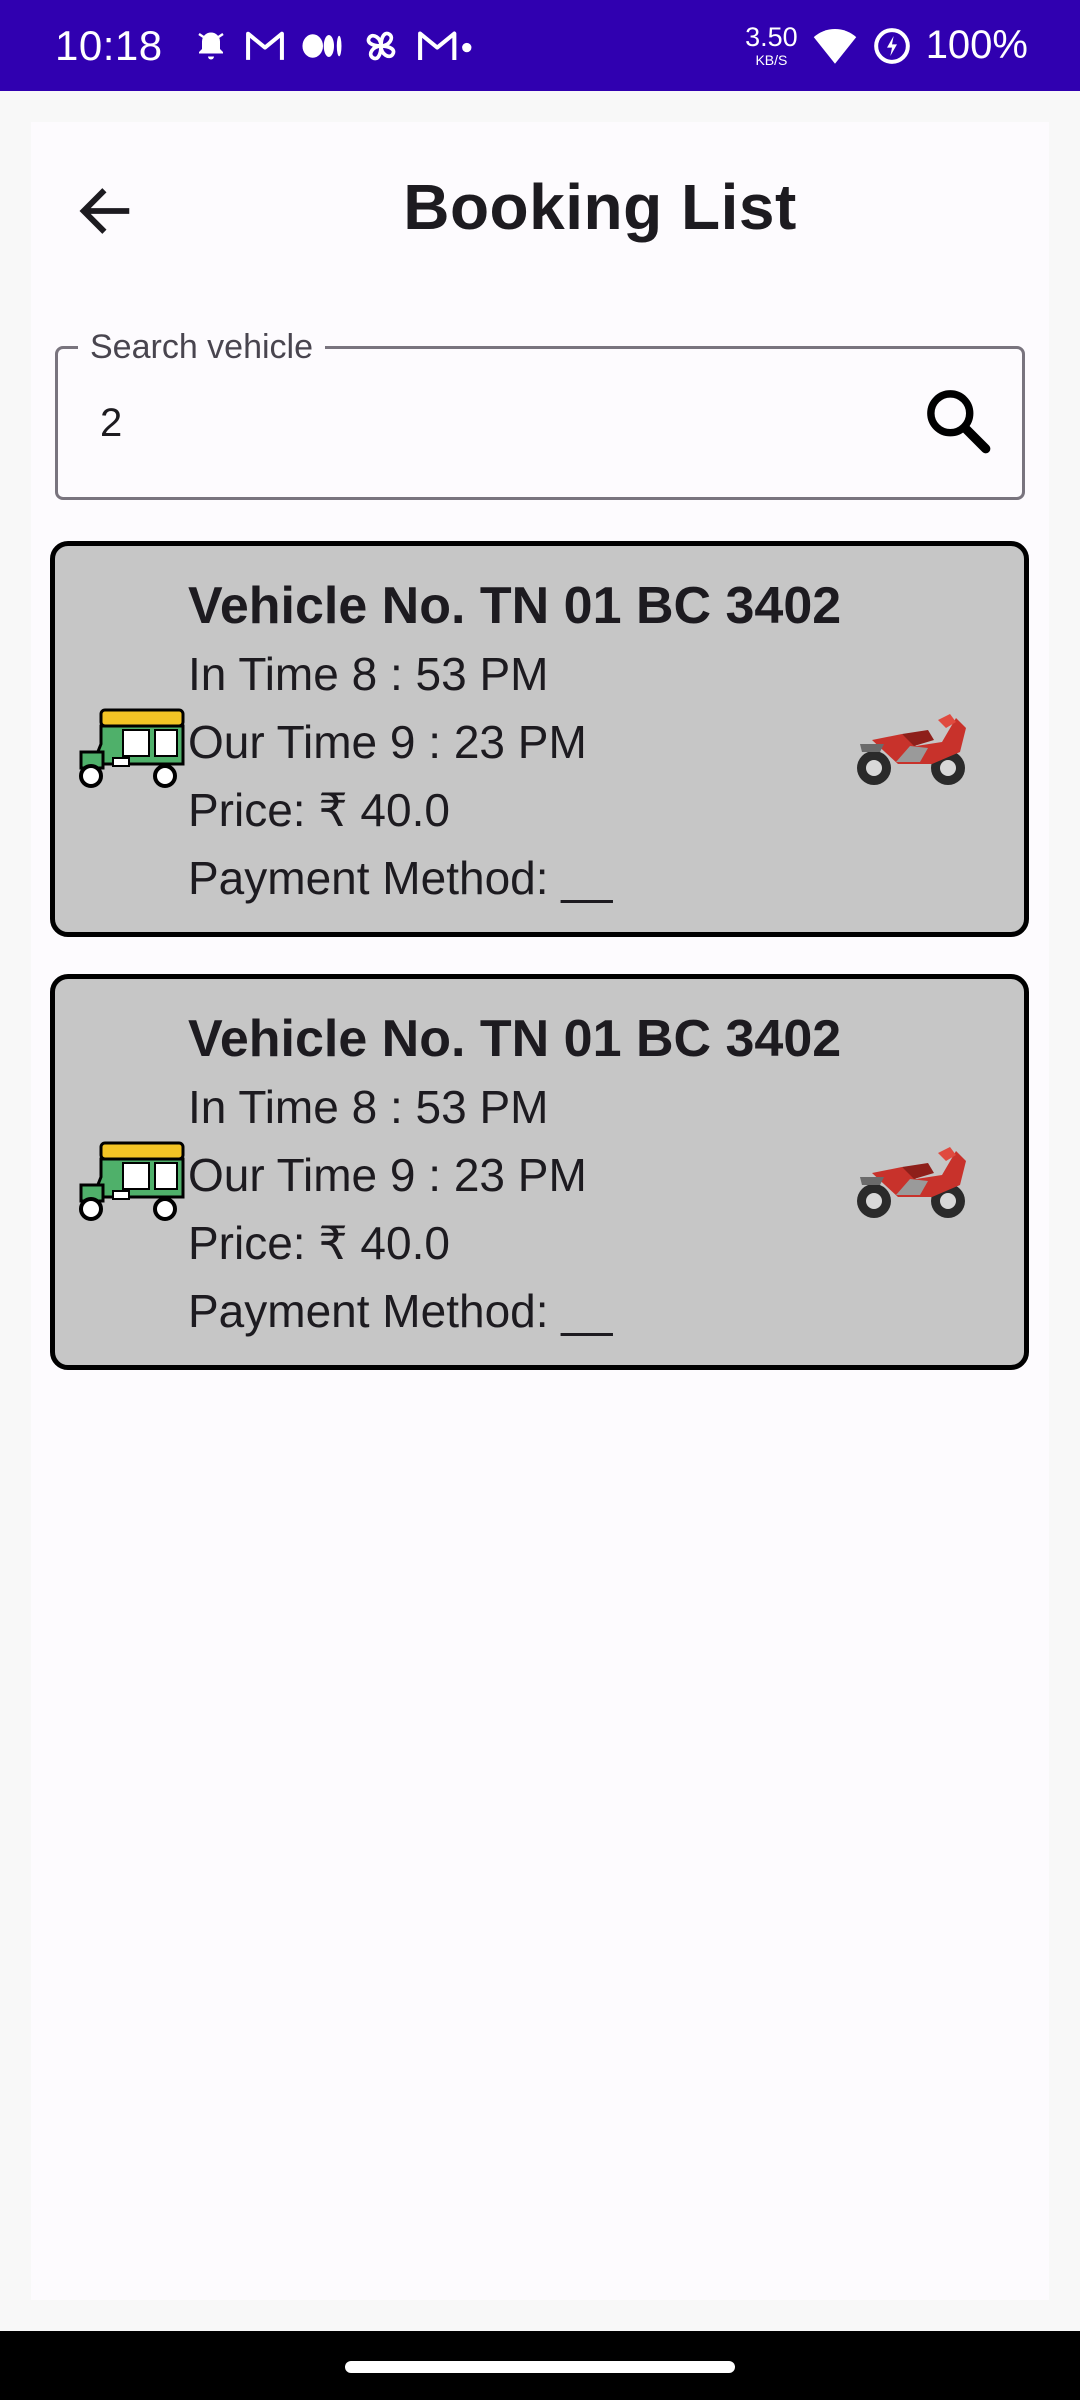 The width and height of the screenshot is (1080, 2400). I want to click on network-speed-value: 3.50, so click(771, 37).